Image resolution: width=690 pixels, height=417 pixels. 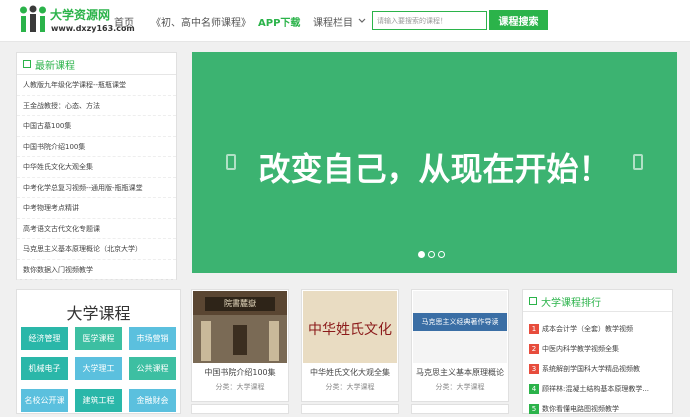 I want to click on panel-title: 大学课程排行, so click(x=571, y=303).